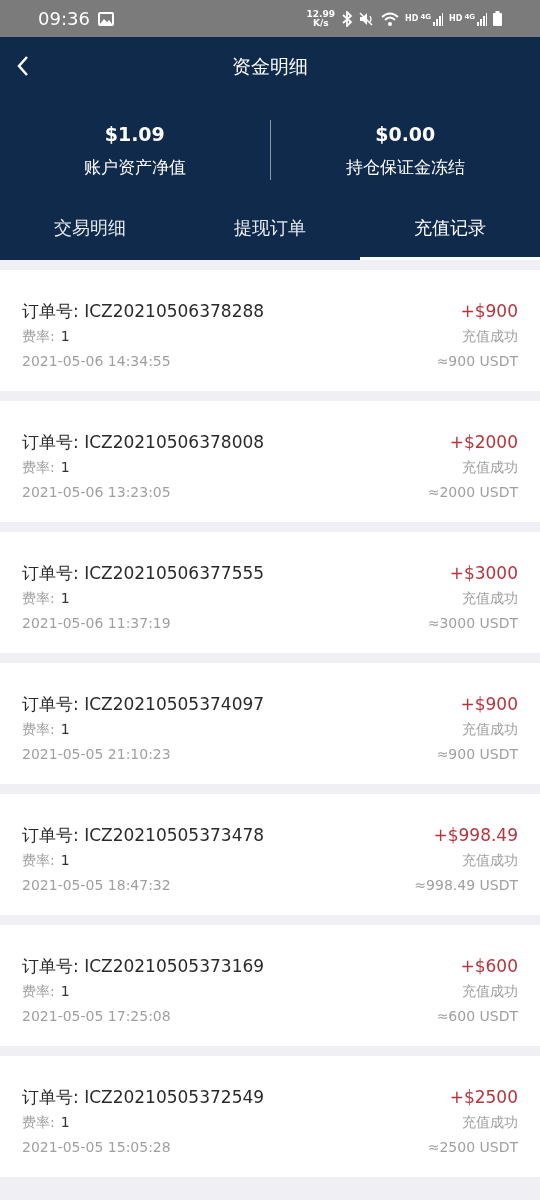  I want to click on tab: 交易明细, so click(90, 232).